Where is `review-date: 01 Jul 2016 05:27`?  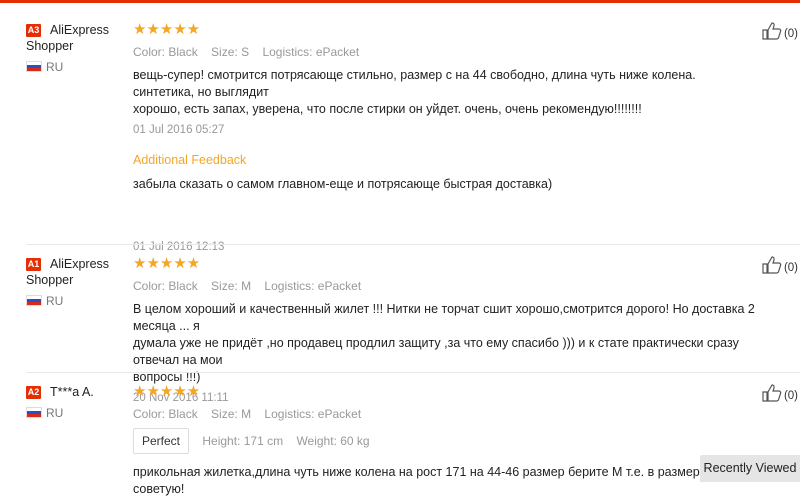
review-date: 01 Jul 2016 05:27 is located at coordinates (179, 130).